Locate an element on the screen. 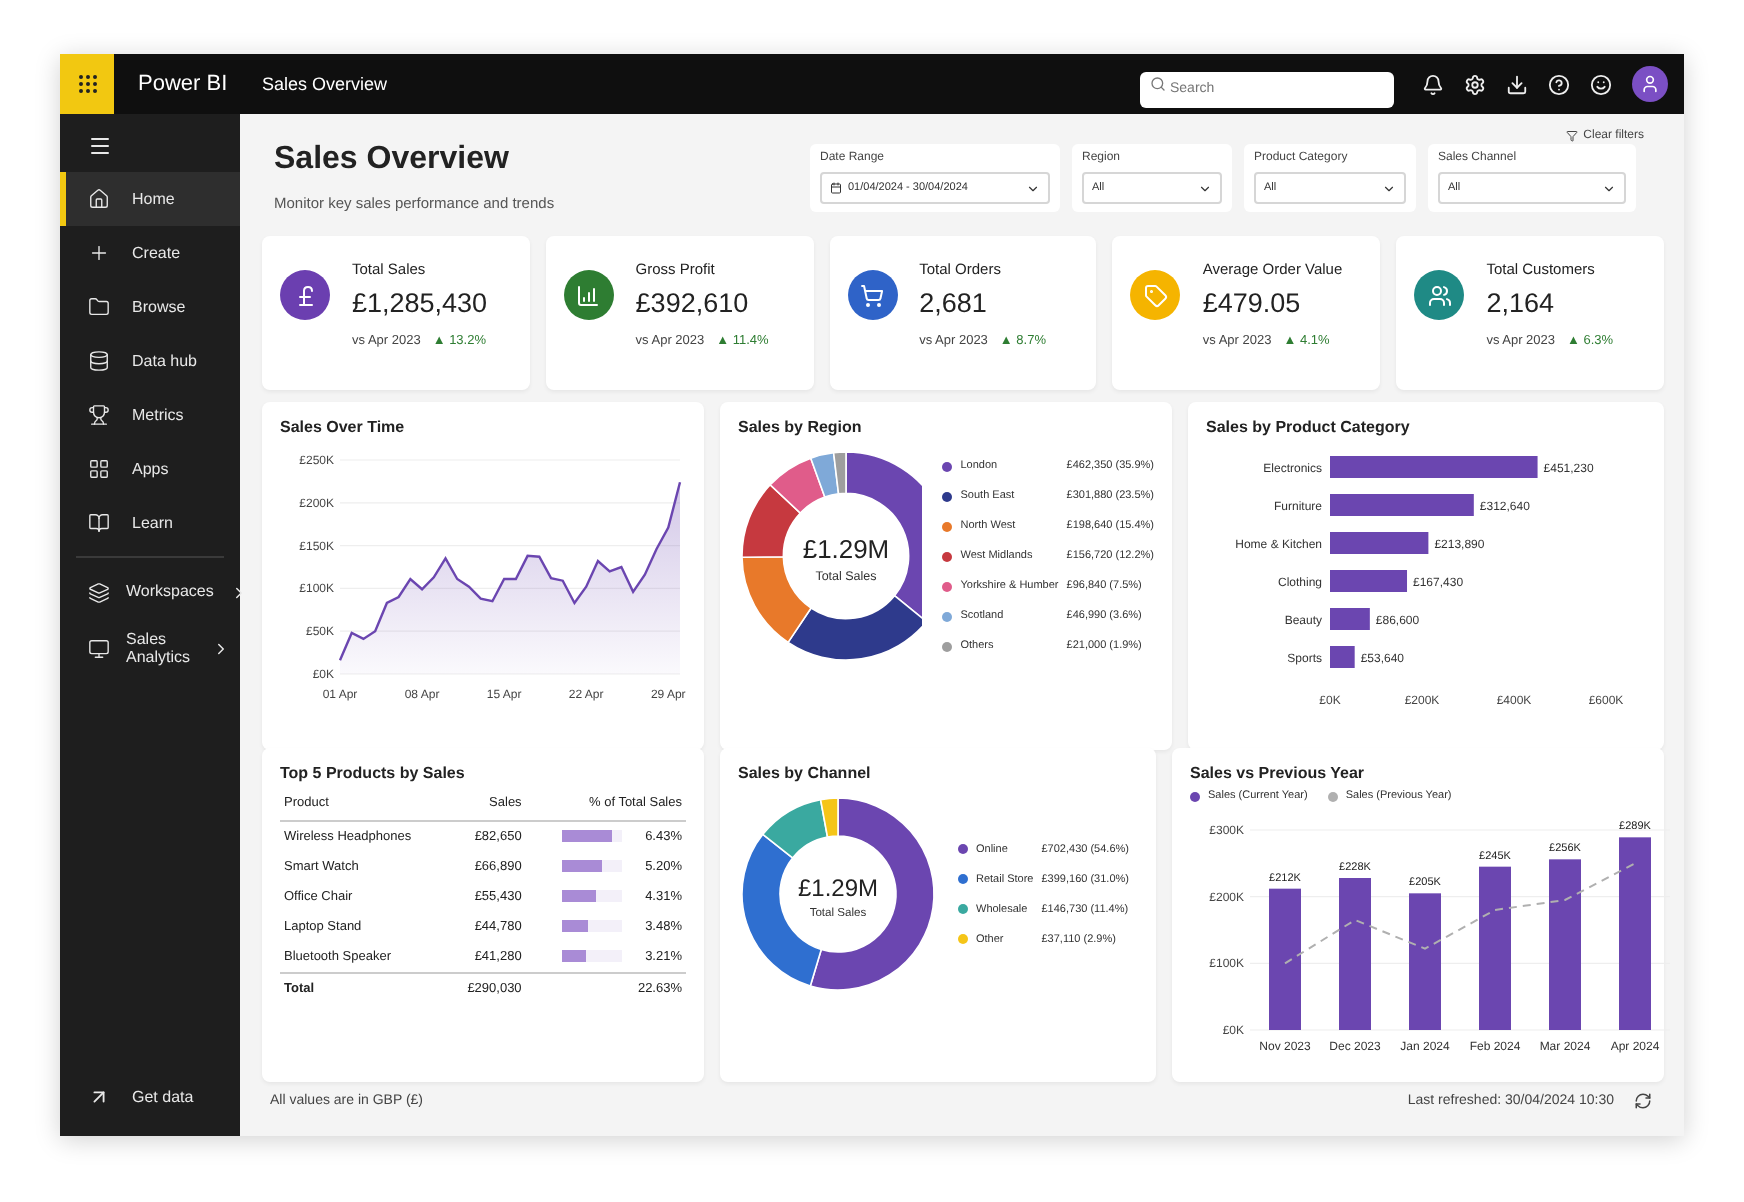  trophy-icon is located at coordinates (99, 415).